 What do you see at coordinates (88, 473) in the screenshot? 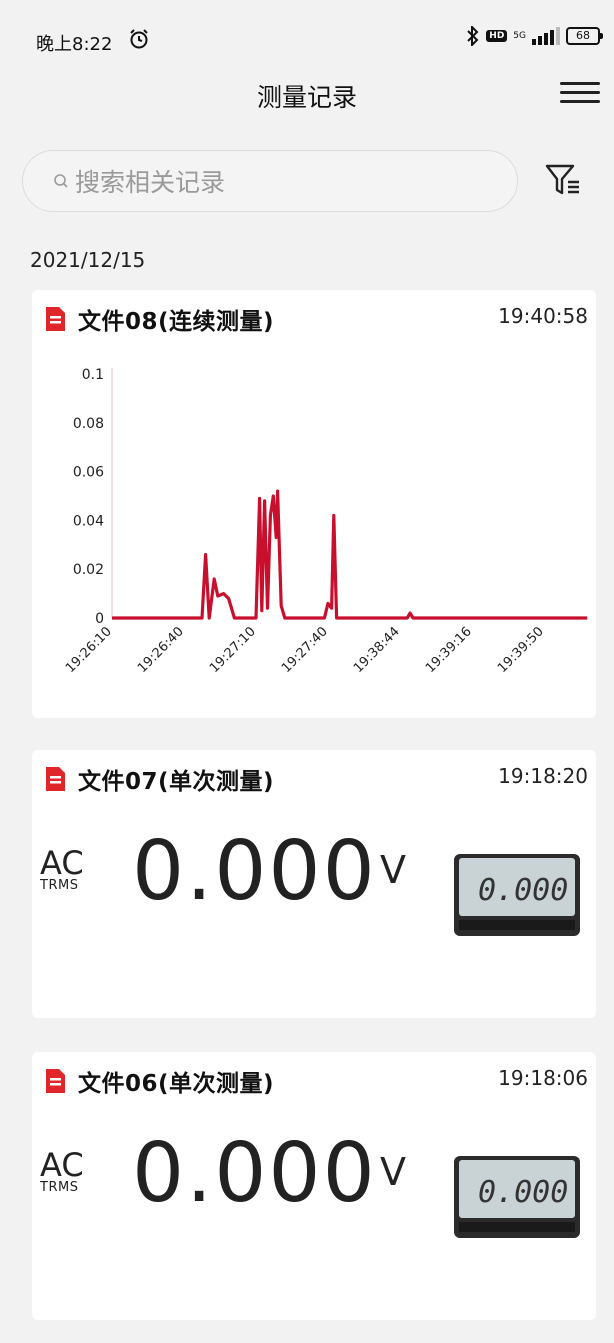
I see `y-tick-label: 0.06` at bounding box center [88, 473].